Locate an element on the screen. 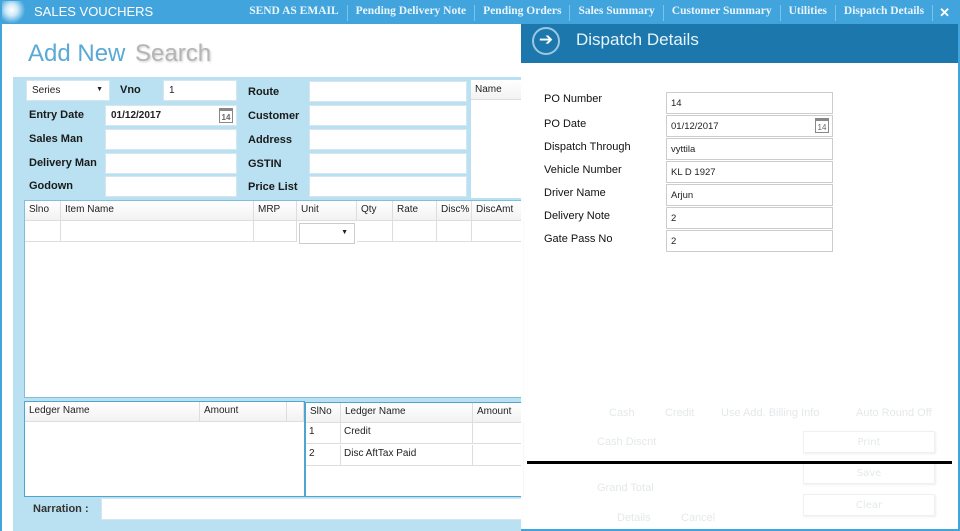 The width and height of the screenshot is (960, 531). vno-label: Vno is located at coordinates (130, 90).